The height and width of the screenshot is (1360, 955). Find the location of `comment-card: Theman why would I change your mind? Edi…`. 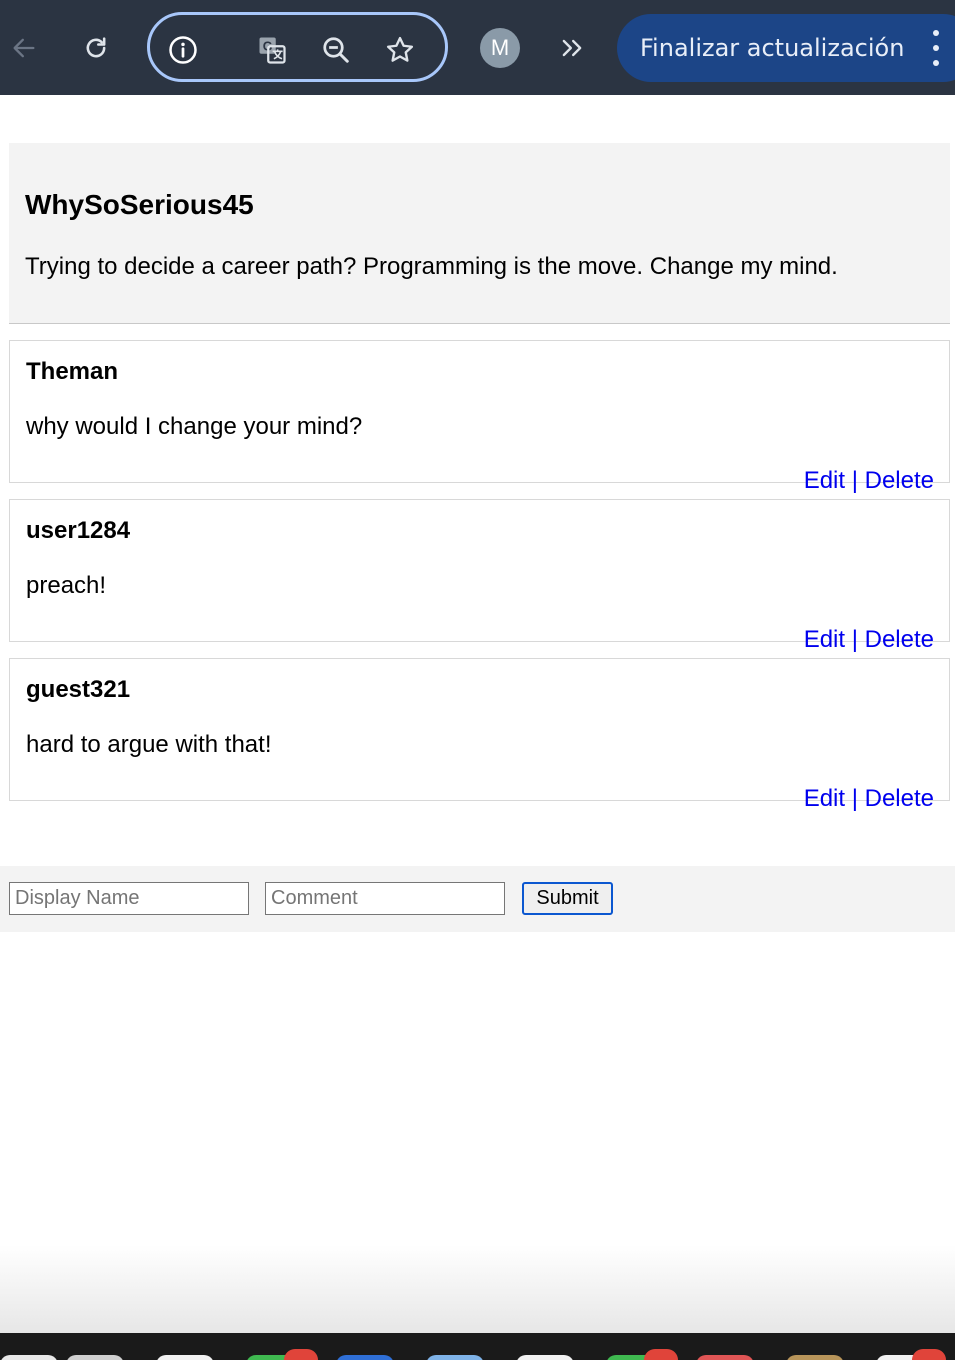

comment-card: Theman why would I change your mind? Edi… is located at coordinates (479, 417).